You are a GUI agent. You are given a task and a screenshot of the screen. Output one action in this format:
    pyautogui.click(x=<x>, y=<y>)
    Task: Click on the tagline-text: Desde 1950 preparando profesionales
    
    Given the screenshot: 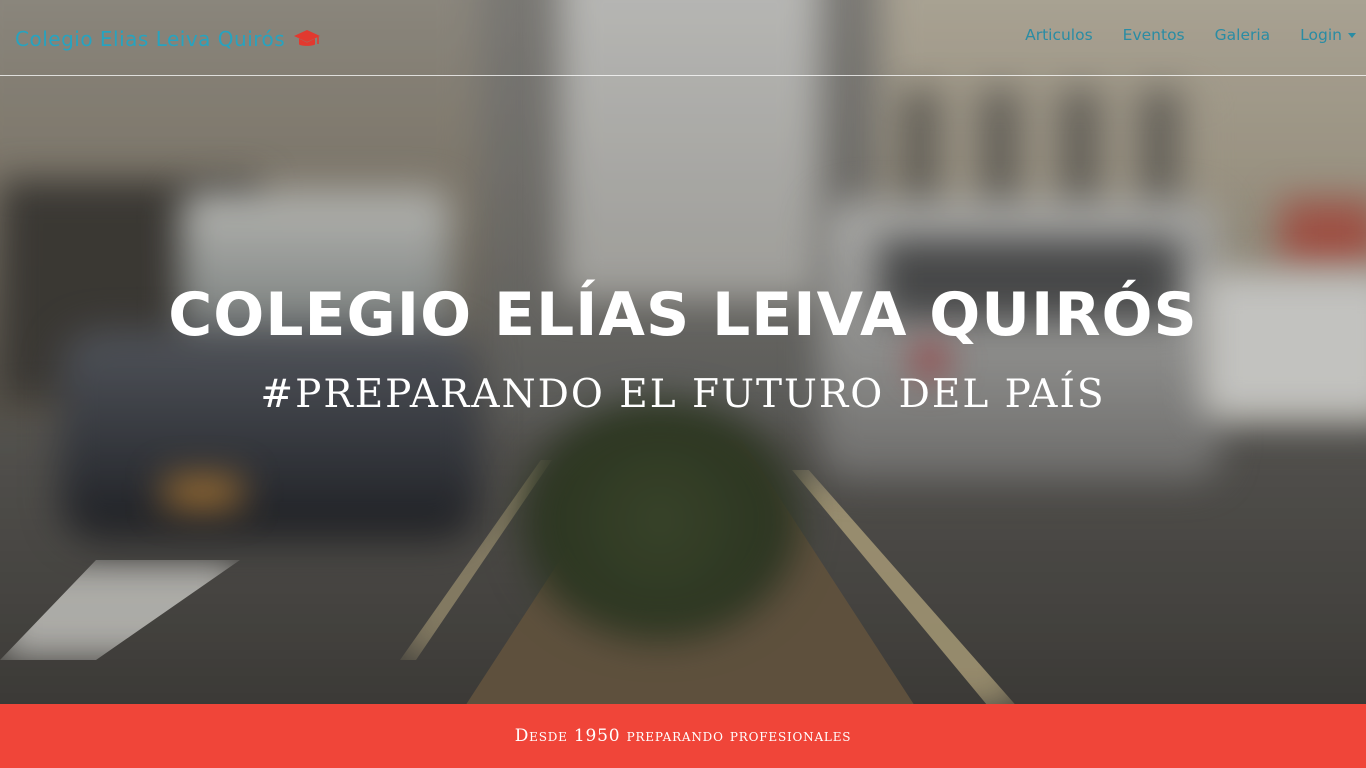 What is the action you would take?
    pyautogui.click(x=683, y=736)
    